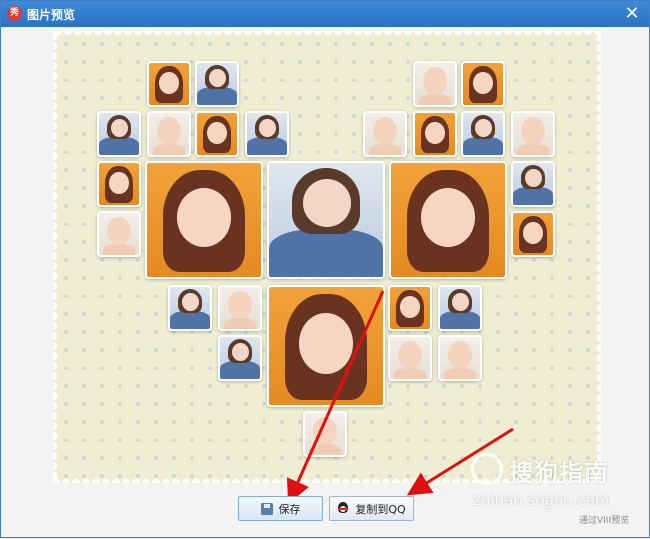 This screenshot has height=539, width=650. Describe the element at coordinates (604, 521) in the screenshot. I see `watermark-subtext: 通过VIII预览` at that location.